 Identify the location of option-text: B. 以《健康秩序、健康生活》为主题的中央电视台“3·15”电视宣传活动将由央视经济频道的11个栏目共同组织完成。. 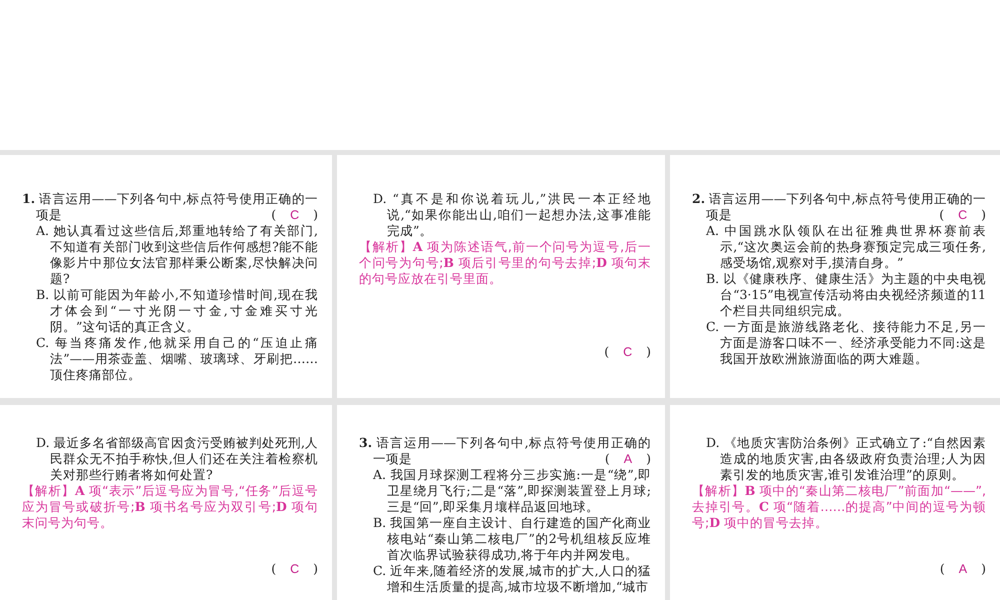
(845, 295).